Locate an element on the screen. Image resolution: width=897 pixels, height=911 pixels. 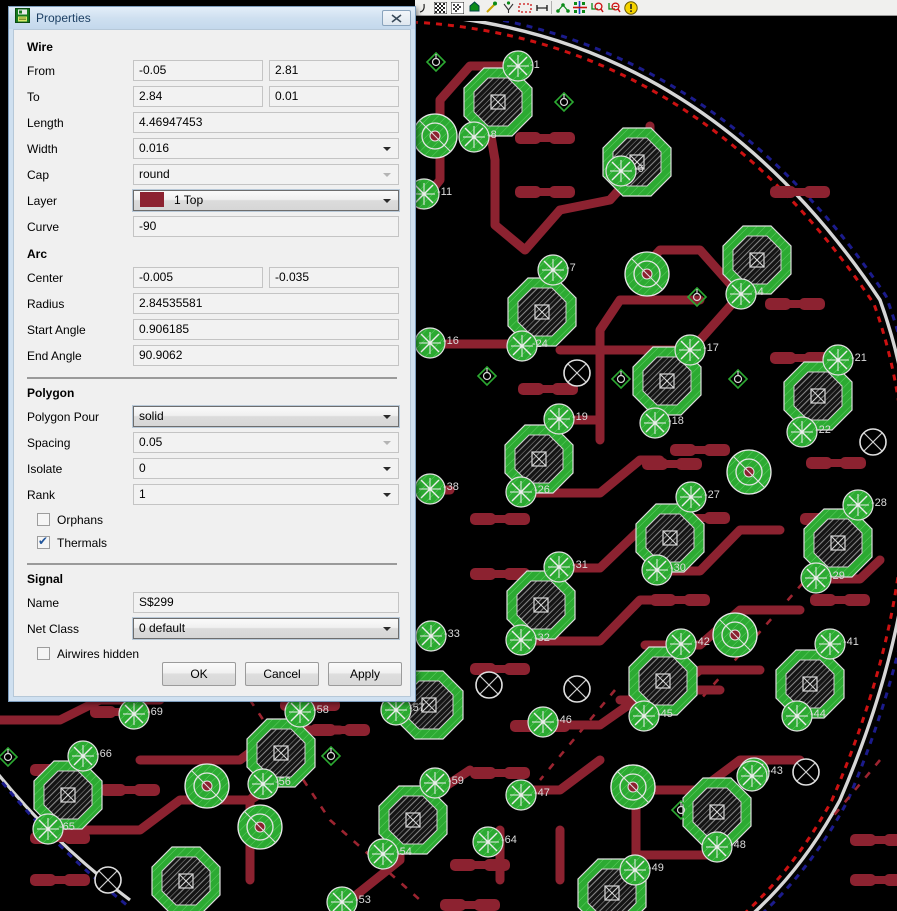
thermals-checkbox is located at coordinates (43, 541).